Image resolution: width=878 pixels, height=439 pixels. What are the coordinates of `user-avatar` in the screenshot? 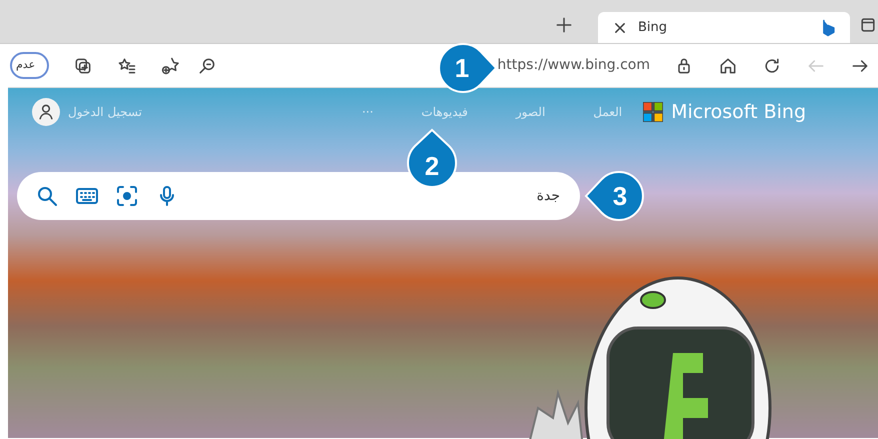 It's located at (46, 112).